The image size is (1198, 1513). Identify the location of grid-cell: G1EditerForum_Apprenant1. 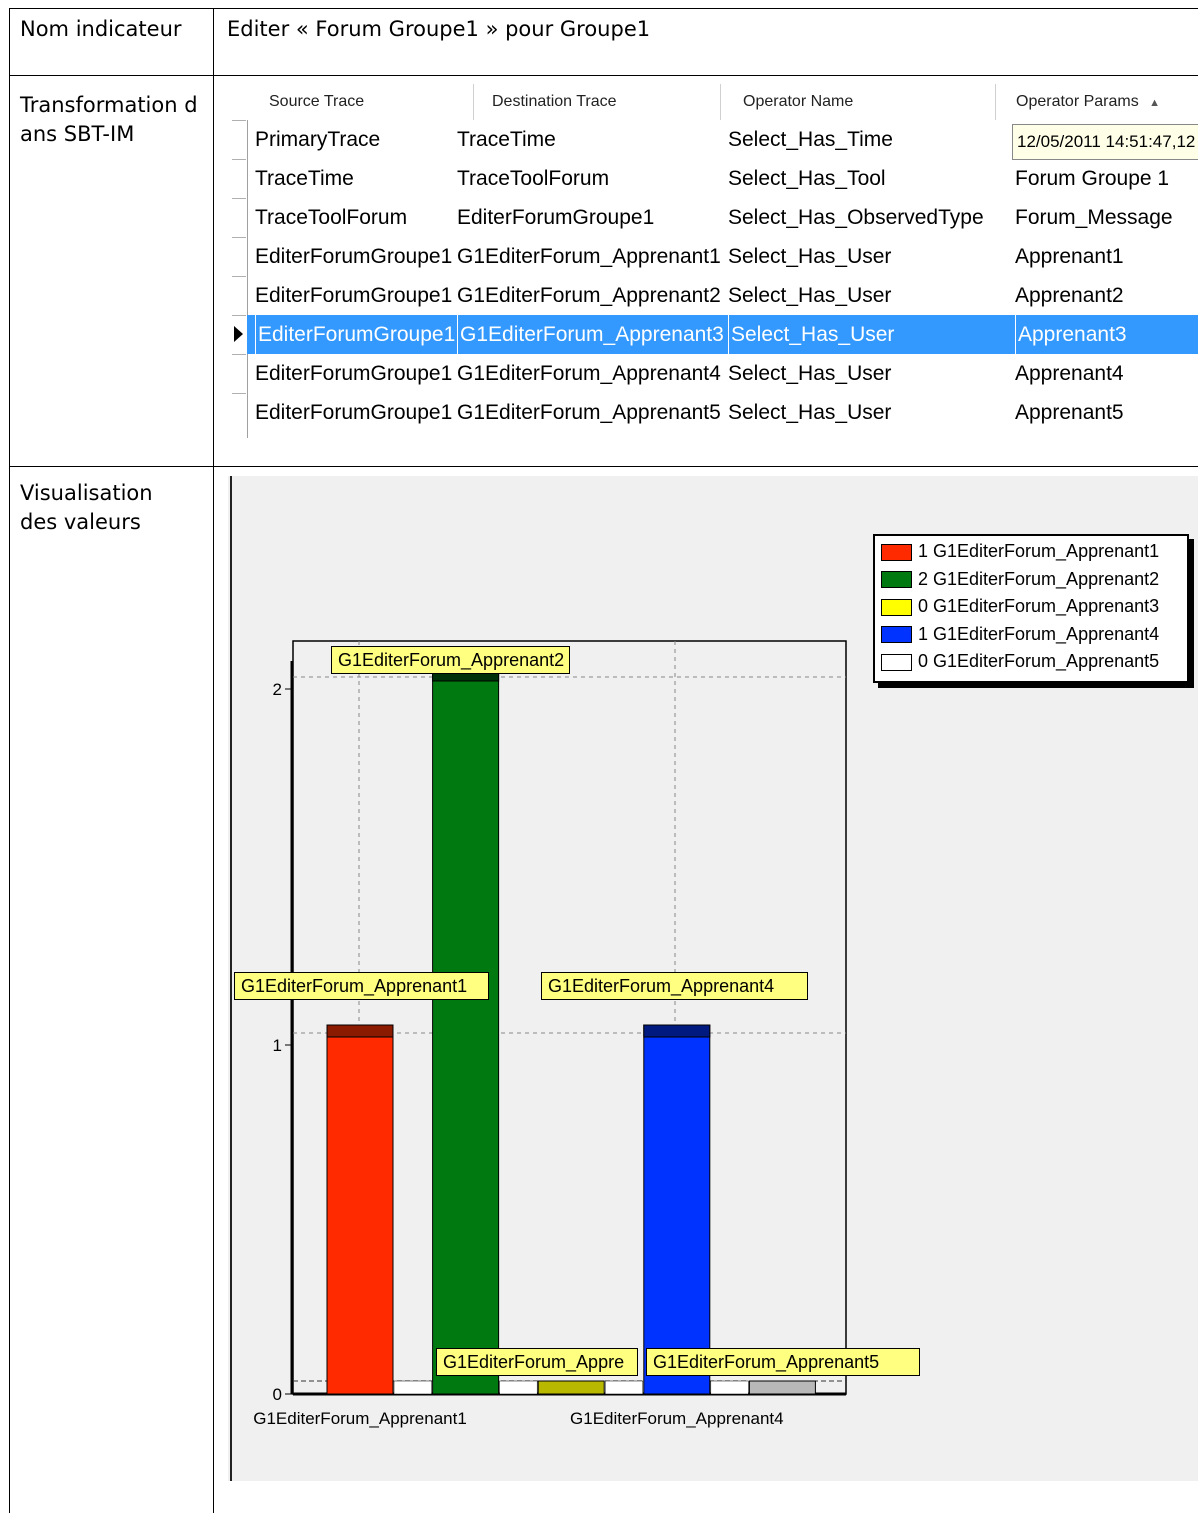
(589, 256).